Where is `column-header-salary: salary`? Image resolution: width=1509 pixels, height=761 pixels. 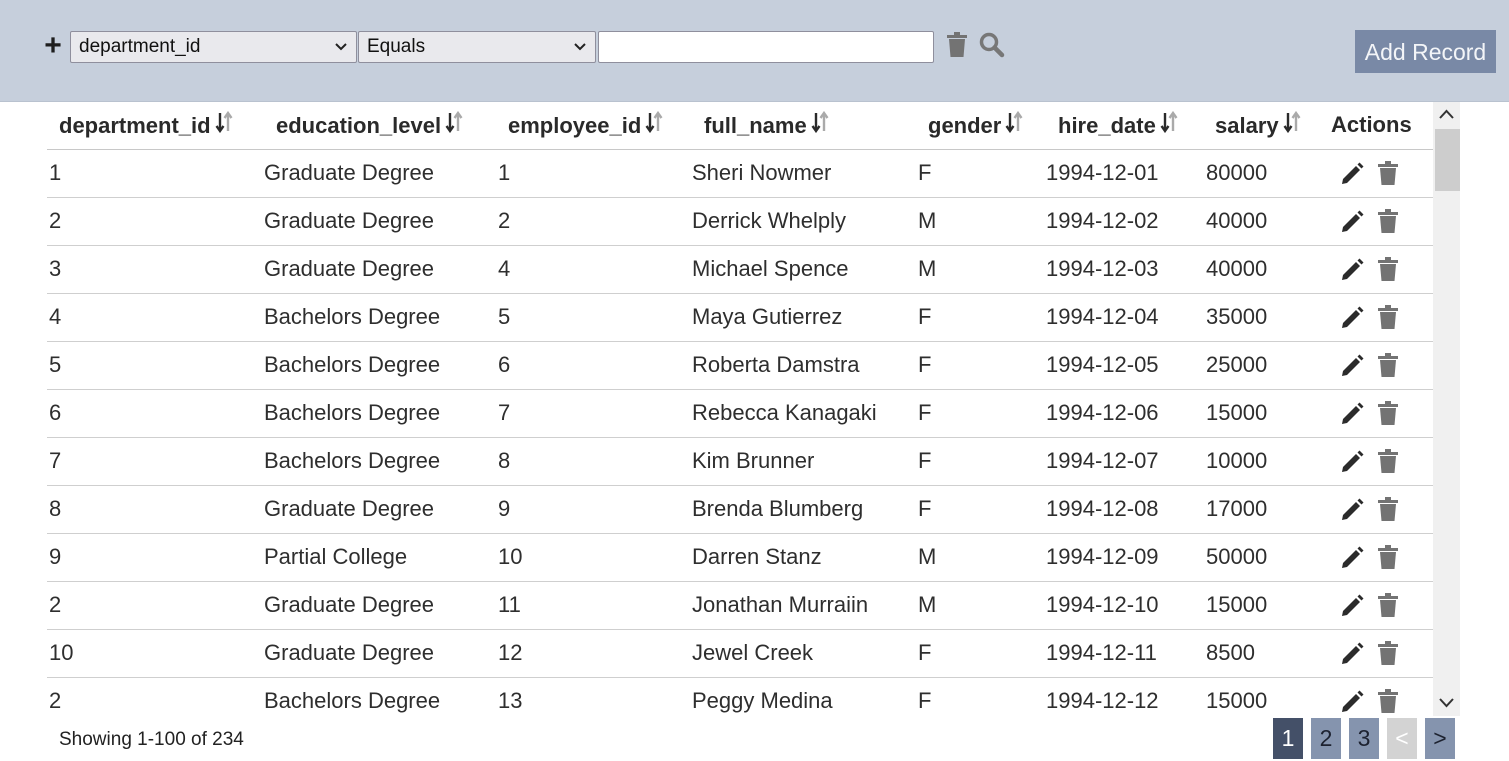 column-header-salary: salary is located at coordinates (1267, 126).